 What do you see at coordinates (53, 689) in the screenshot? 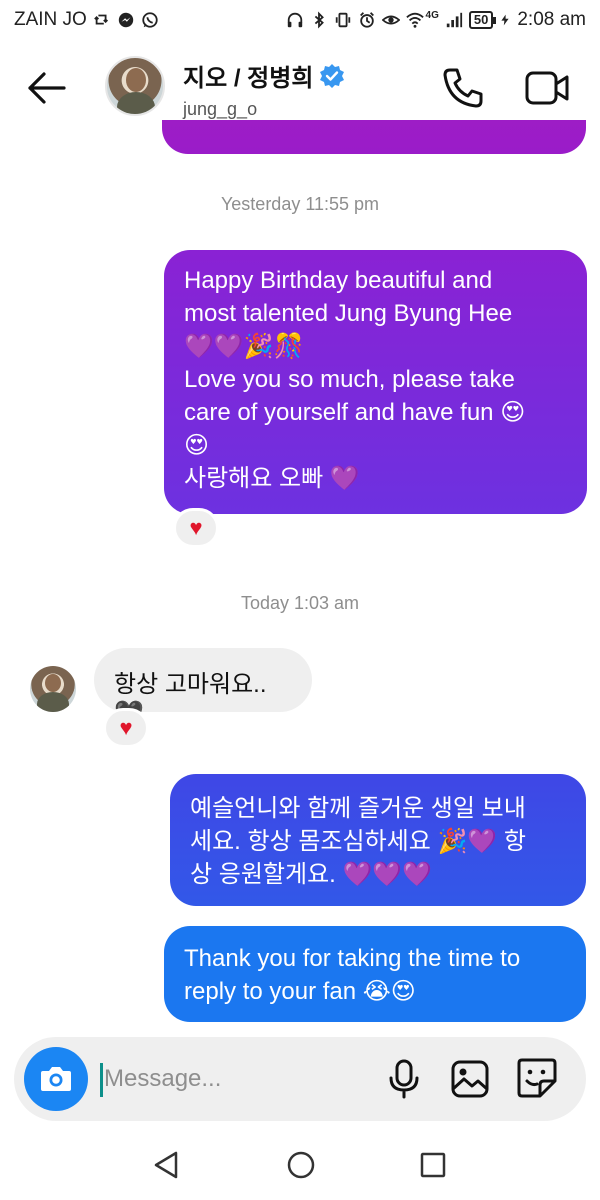
I see `sender-avatar` at bounding box center [53, 689].